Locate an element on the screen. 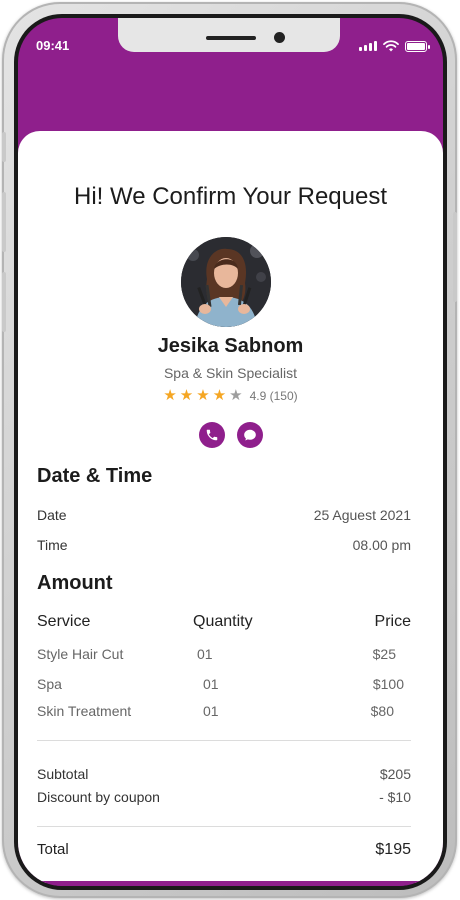 The image size is (460, 900). rating-text: 4.9 (150) is located at coordinates (273, 396).